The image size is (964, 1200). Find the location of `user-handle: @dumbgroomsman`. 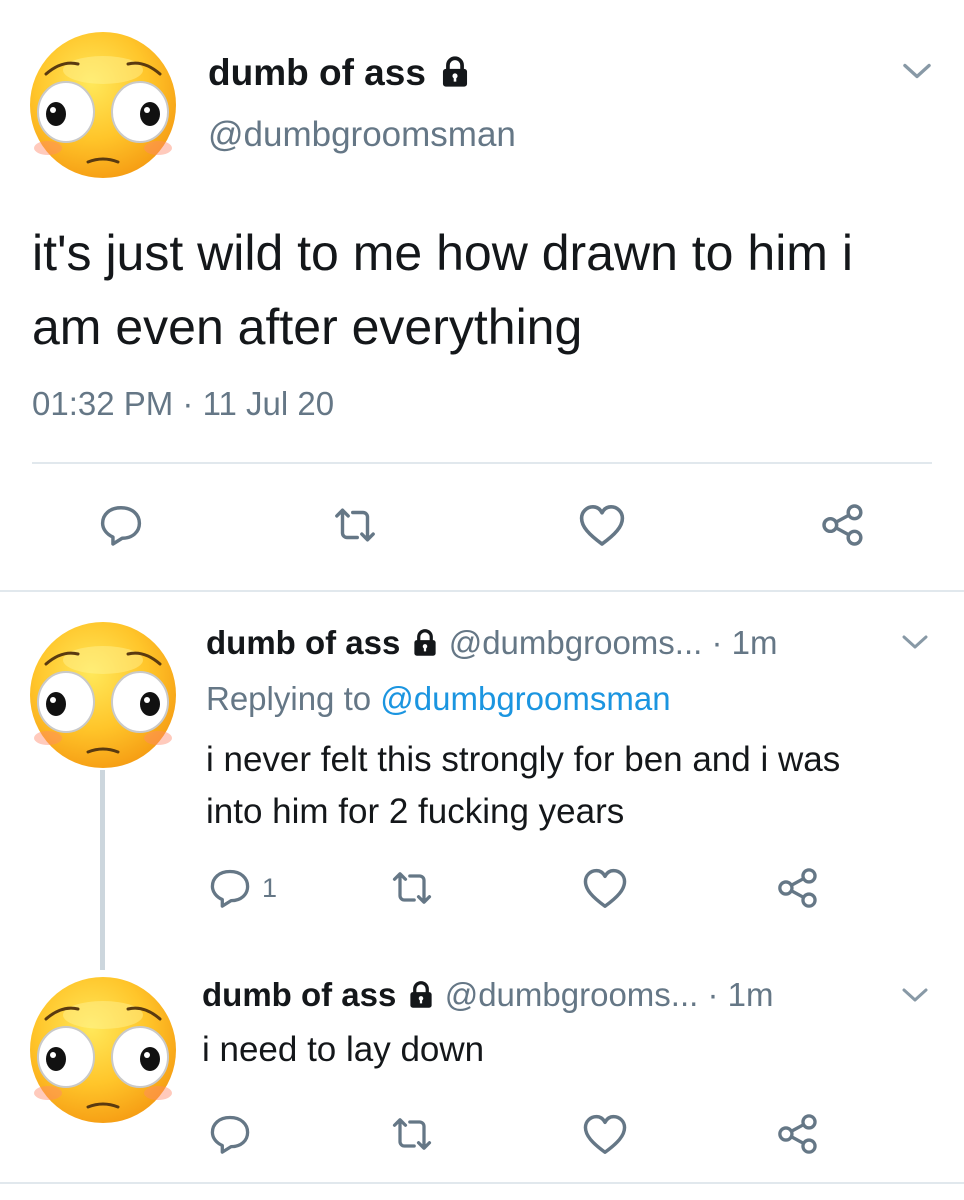

user-handle: @dumbgroomsman is located at coordinates (362, 135).